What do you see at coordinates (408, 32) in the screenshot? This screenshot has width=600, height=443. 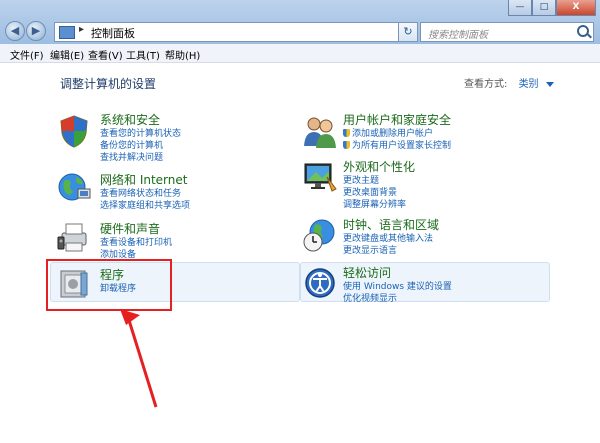 I see `refresh-button: ↻` at bounding box center [408, 32].